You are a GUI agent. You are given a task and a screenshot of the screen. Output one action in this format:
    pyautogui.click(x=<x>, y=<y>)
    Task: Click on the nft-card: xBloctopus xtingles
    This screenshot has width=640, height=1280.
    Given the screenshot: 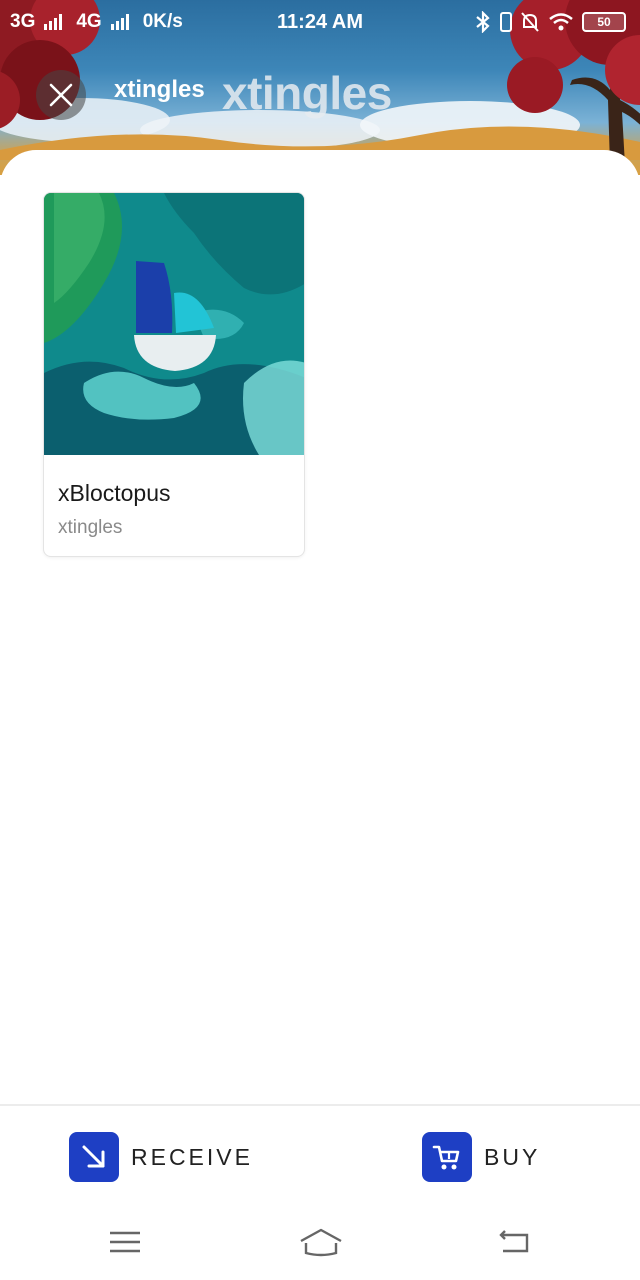 What is the action you would take?
    pyautogui.click(x=174, y=374)
    